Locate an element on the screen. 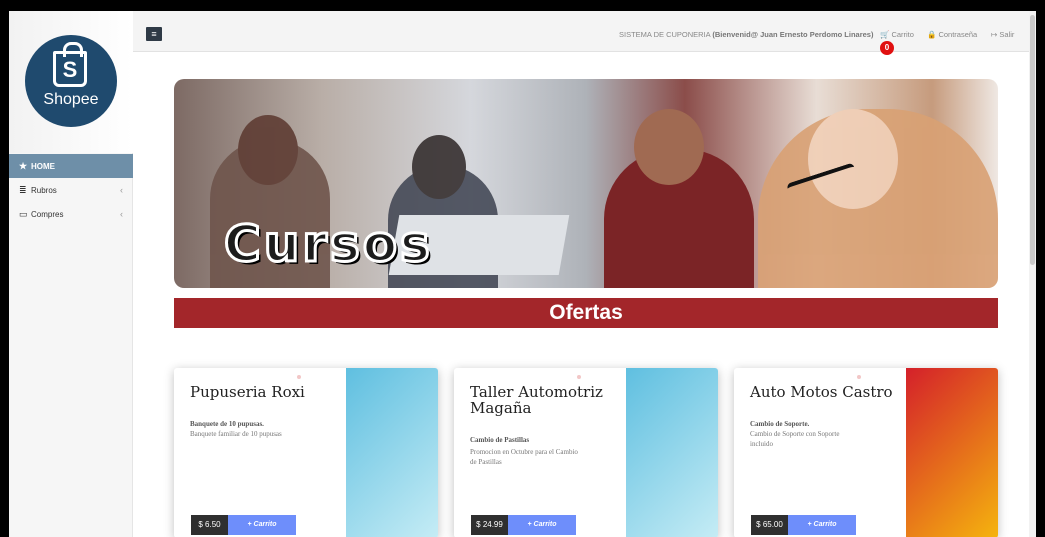 The height and width of the screenshot is (537, 1045). sidebar-item-rubros: ≣ Rubros ‹ is located at coordinates (71, 190).